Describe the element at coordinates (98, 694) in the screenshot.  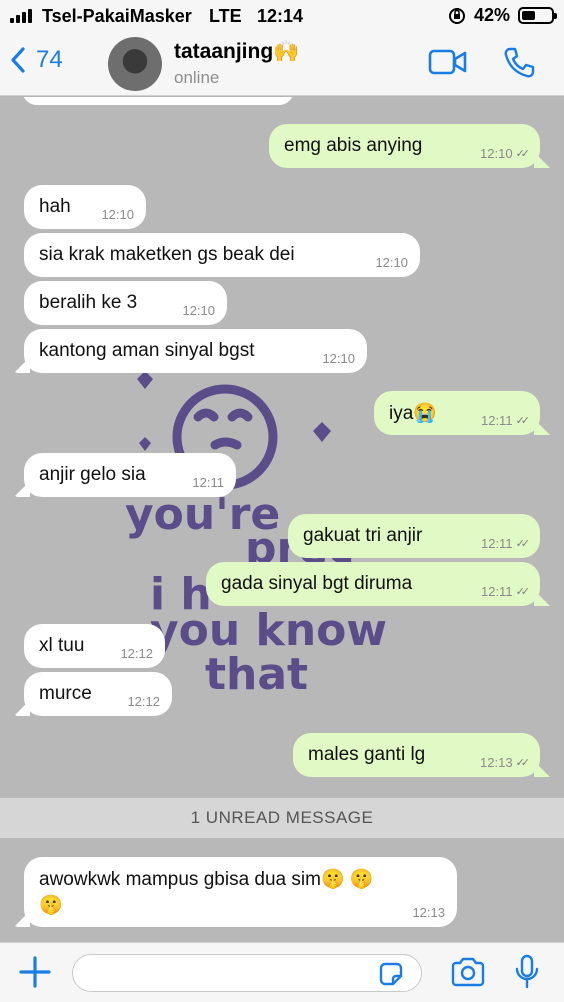
I see `message-bubble-in: murce 12:12` at that location.